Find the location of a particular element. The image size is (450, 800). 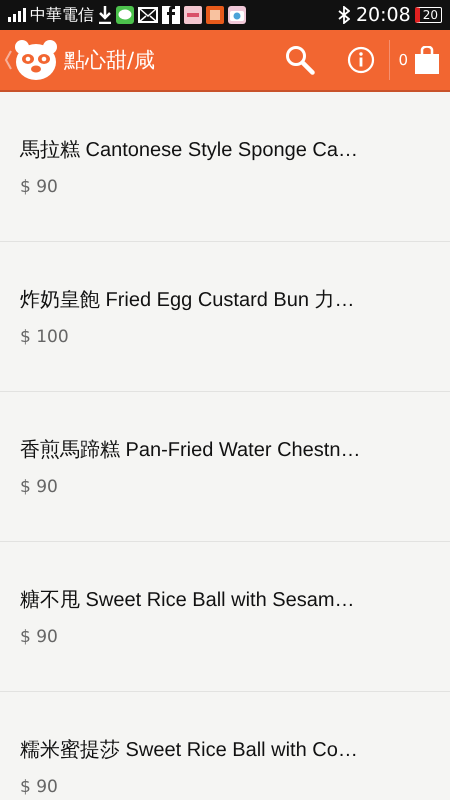

mail-icon is located at coordinates (148, 15).